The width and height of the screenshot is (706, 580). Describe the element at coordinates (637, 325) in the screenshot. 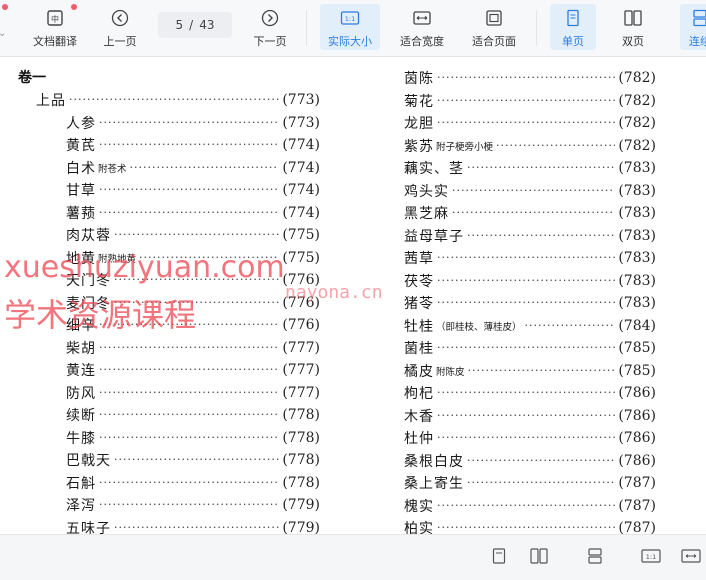

I see `toc-entry-page: (784)` at that location.